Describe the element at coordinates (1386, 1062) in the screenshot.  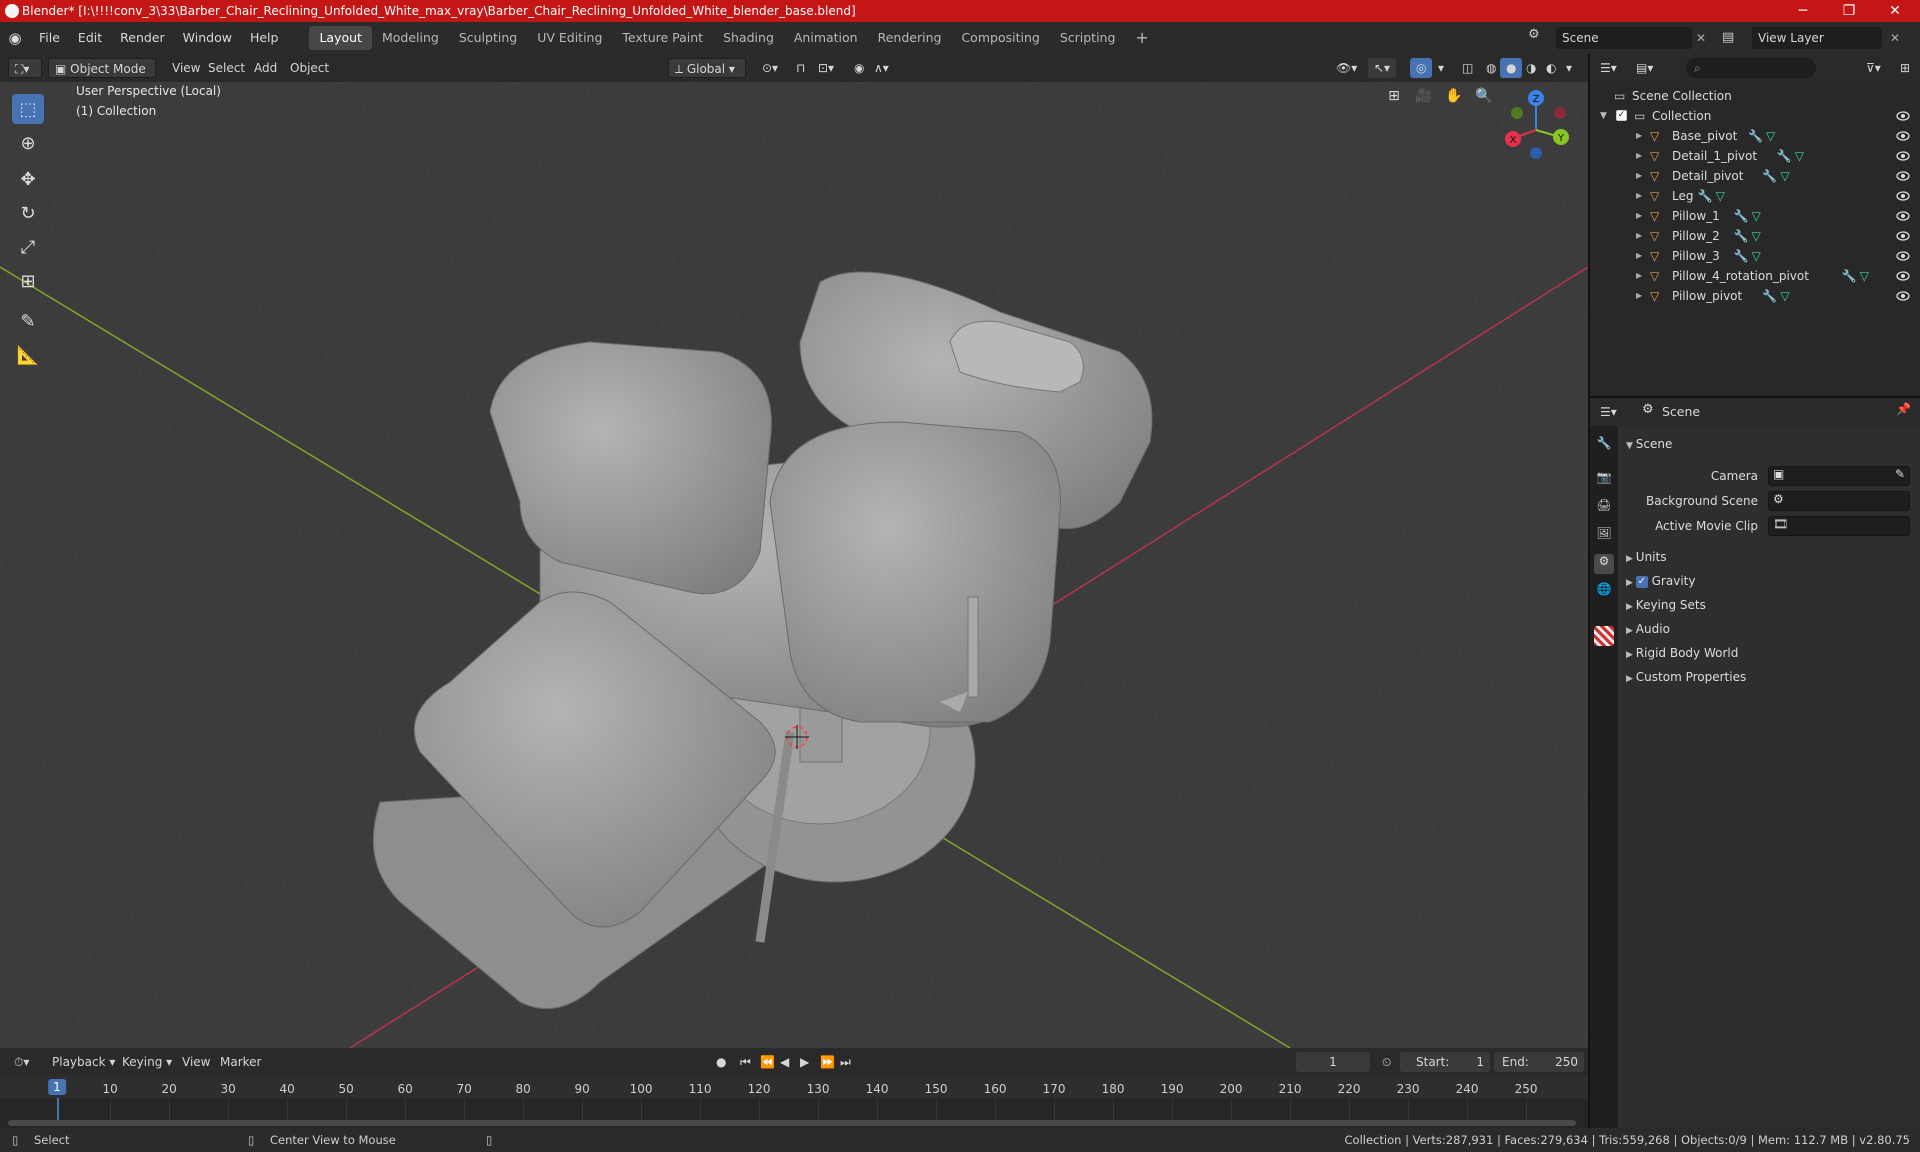
I see `use-preview-range-icon: ⏲` at that location.